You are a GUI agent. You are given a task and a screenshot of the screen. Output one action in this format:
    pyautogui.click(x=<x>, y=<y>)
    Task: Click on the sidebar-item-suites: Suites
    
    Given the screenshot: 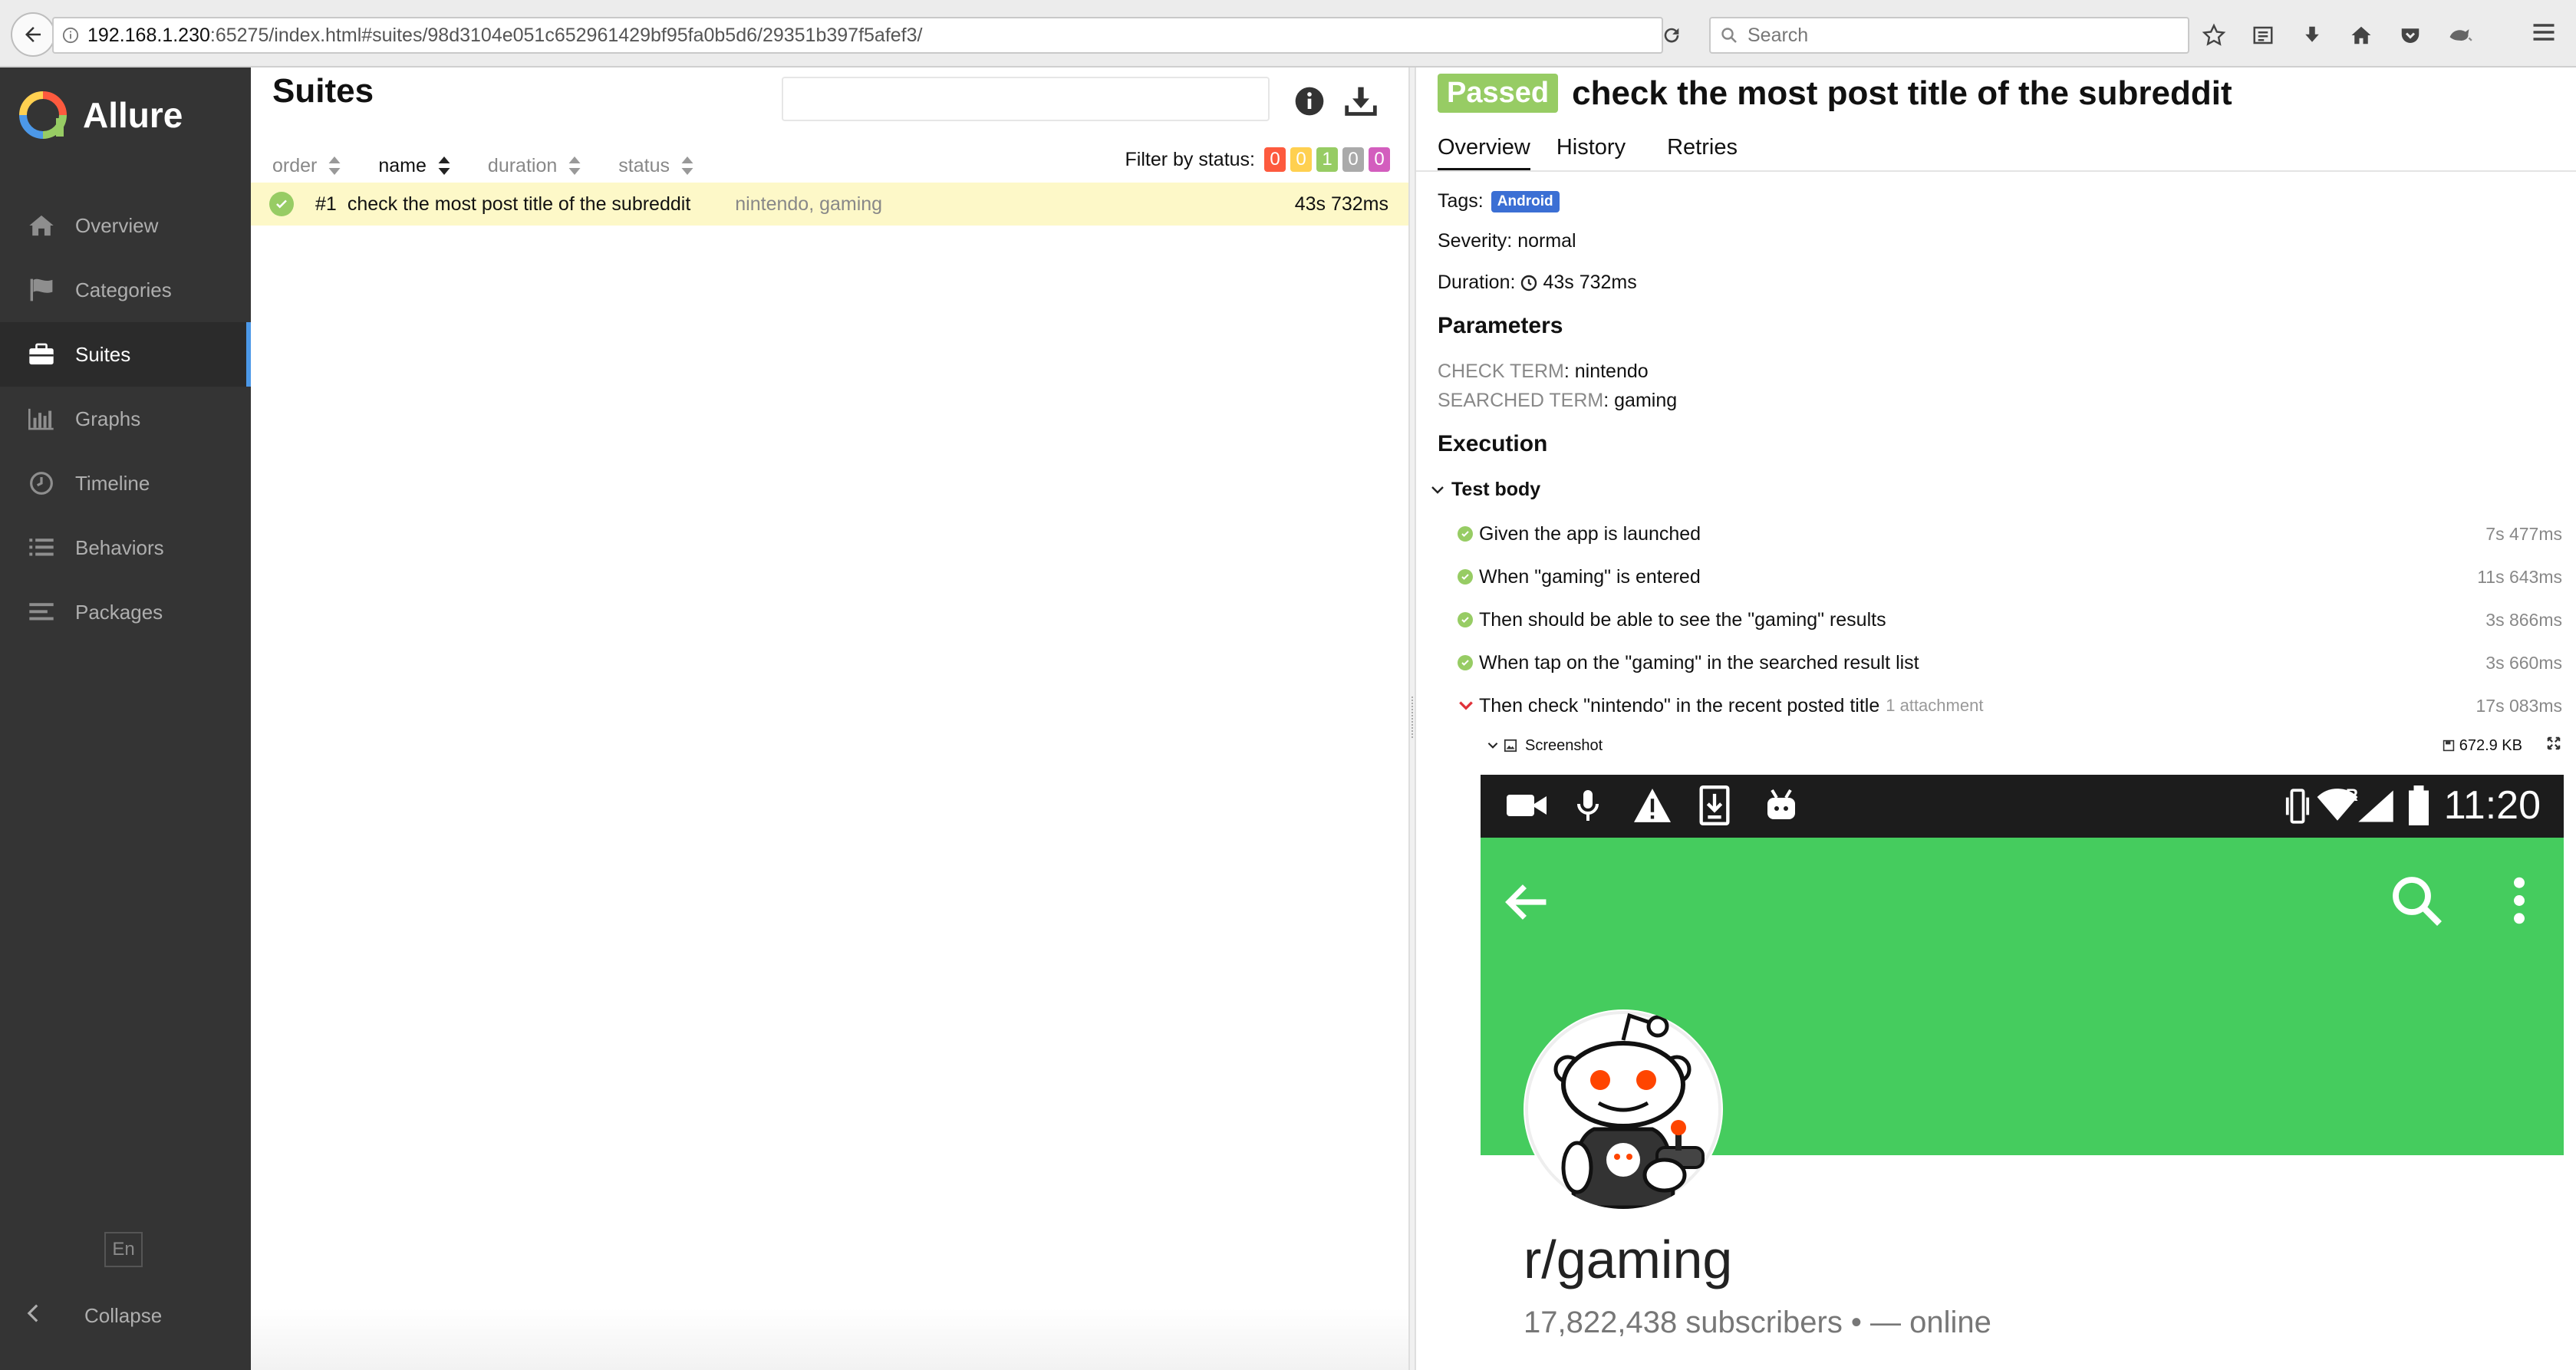 What is the action you would take?
    pyautogui.click(x=125, y=355)
    